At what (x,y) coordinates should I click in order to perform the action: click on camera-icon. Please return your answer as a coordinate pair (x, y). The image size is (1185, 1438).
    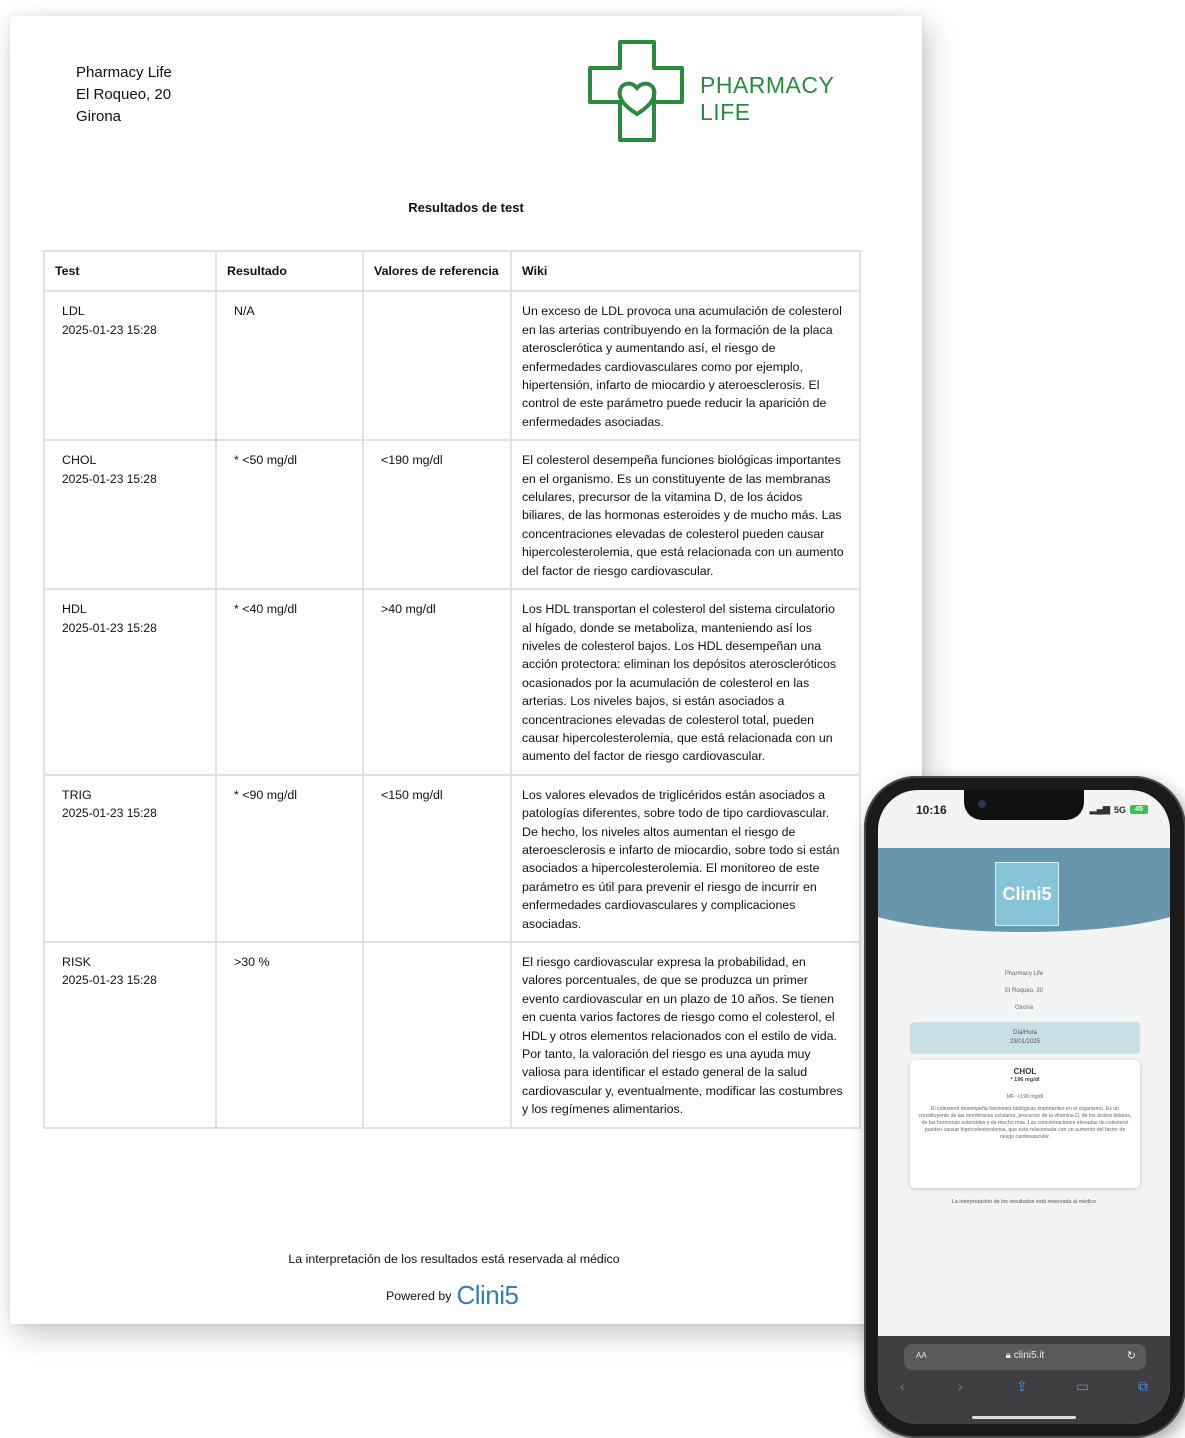
    Looking at the image, I should click on (982, 804).